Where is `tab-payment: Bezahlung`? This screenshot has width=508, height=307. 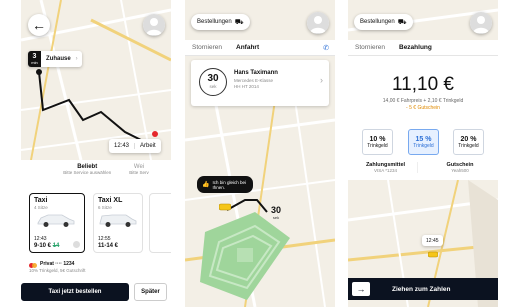
tab-payment: Bezahlung is located at coordinates (415, 47).